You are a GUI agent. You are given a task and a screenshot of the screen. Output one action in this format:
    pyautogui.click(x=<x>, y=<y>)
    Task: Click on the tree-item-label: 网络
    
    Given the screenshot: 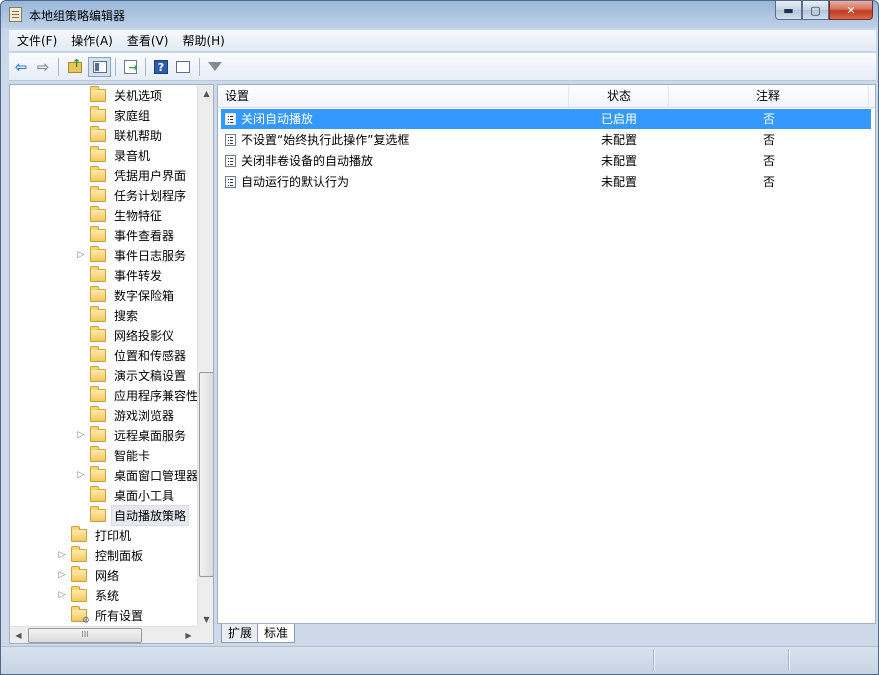 What is the action you would take?
    pyautogui.click(x=107, y=575)
    